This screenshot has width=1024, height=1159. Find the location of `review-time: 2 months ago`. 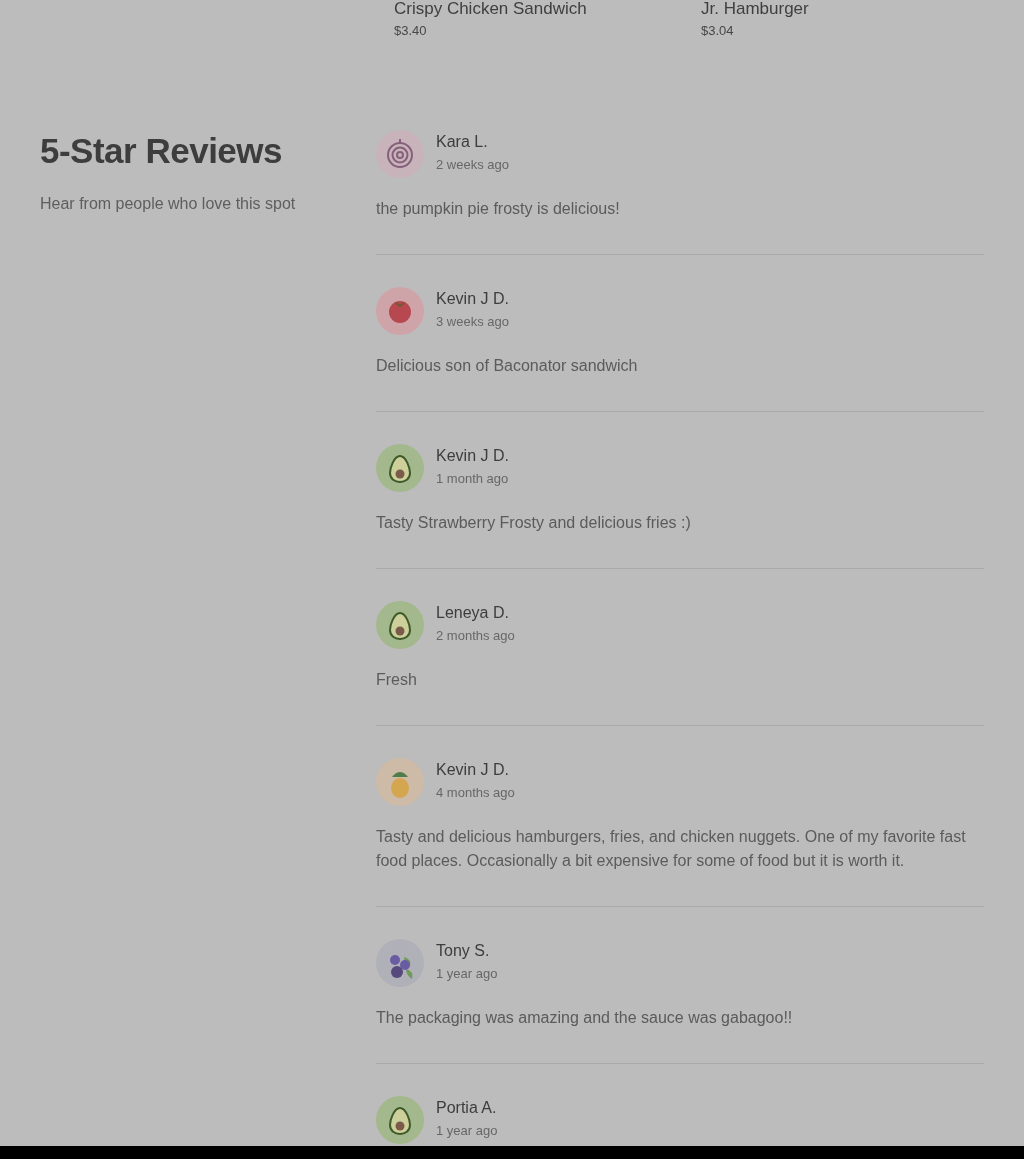

review-time: 2 months ago is located at coordinates (475, 636).